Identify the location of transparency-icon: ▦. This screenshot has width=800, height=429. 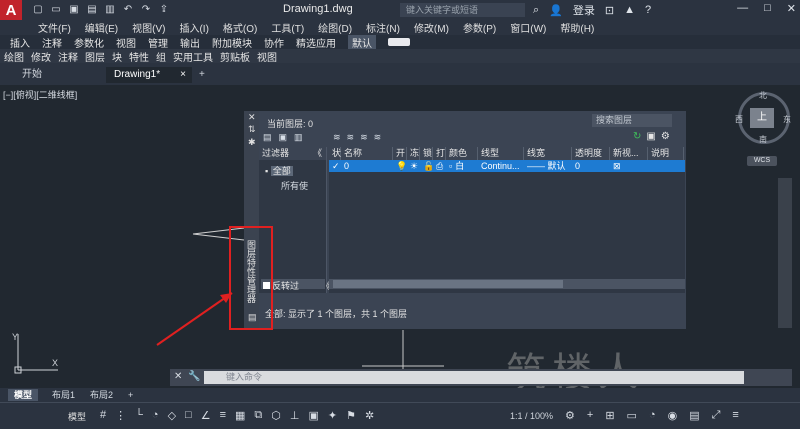
(240, 415).